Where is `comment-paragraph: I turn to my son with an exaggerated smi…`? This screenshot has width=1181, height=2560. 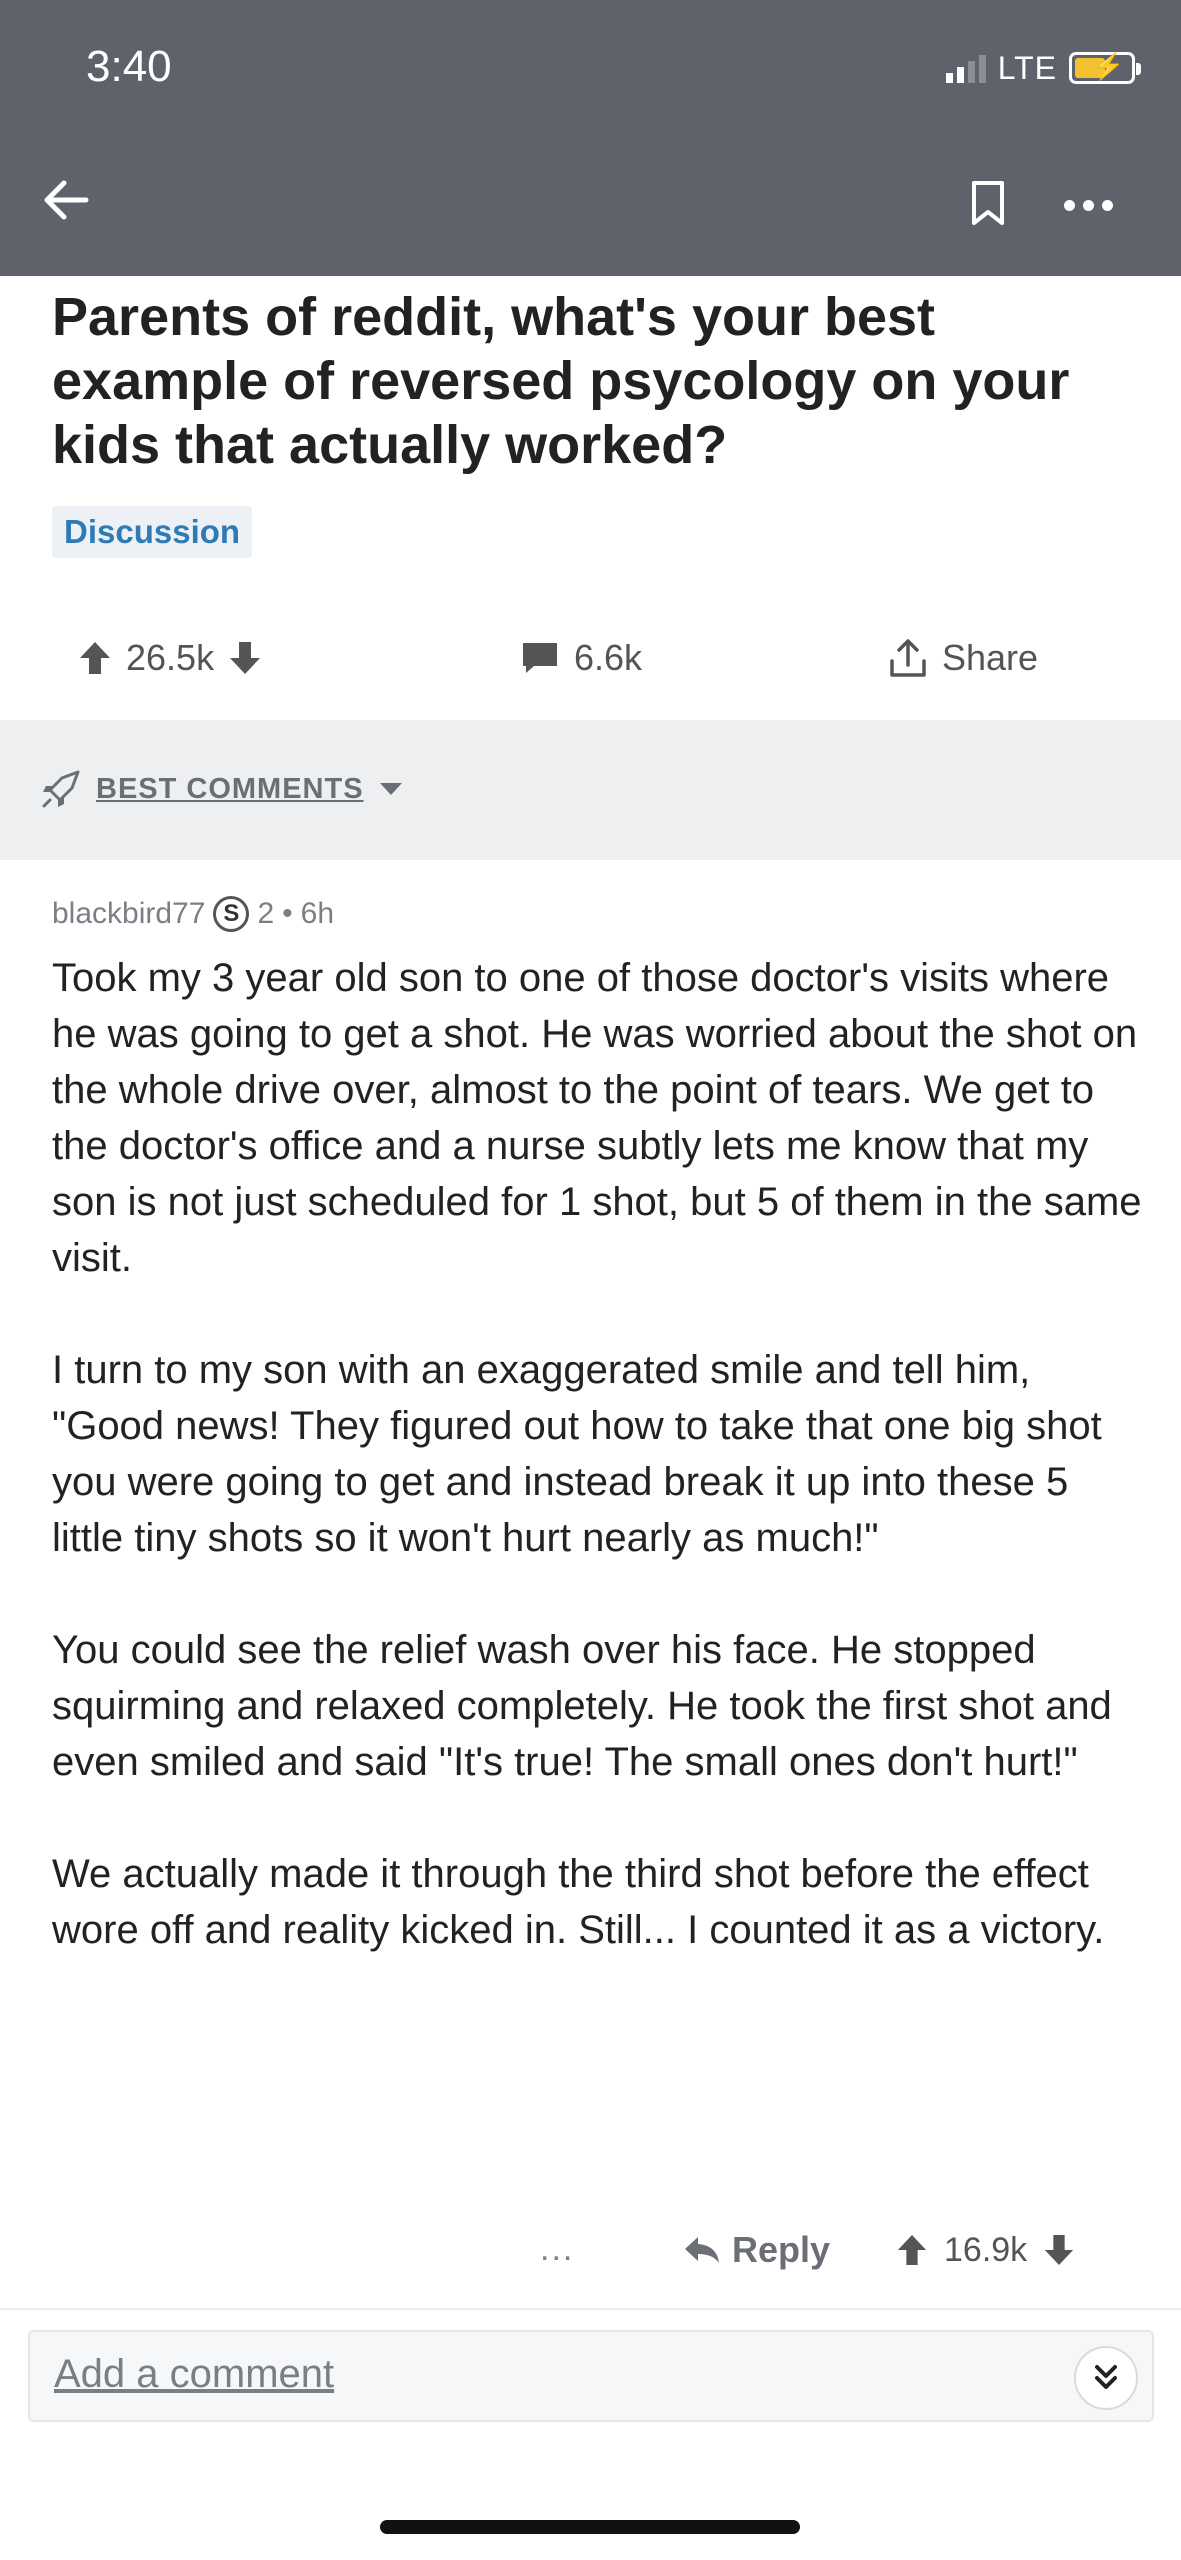 comment-paragraph: I turn to my son with an exaggerated smi… is located at coordinates (577, 1454).